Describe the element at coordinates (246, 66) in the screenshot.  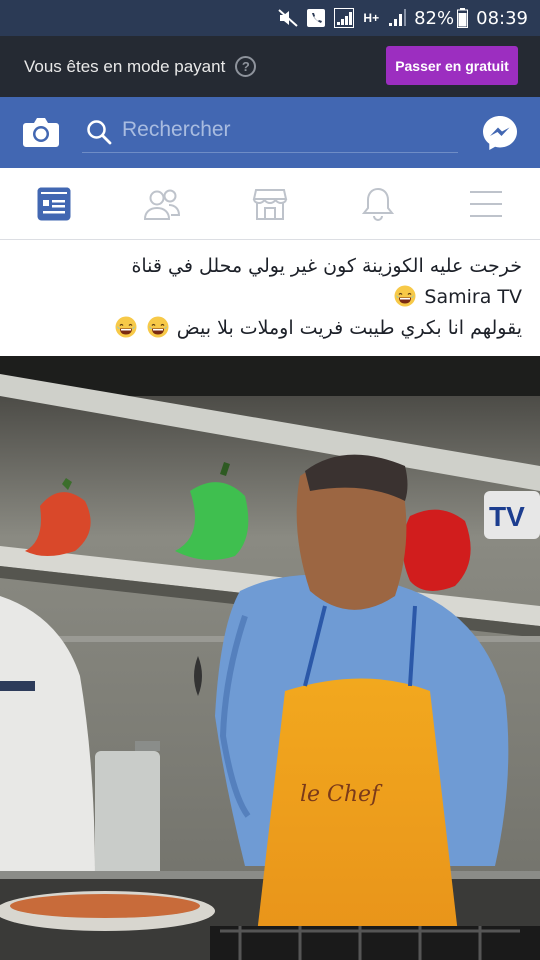
I see `help-icon: ?` at that location.